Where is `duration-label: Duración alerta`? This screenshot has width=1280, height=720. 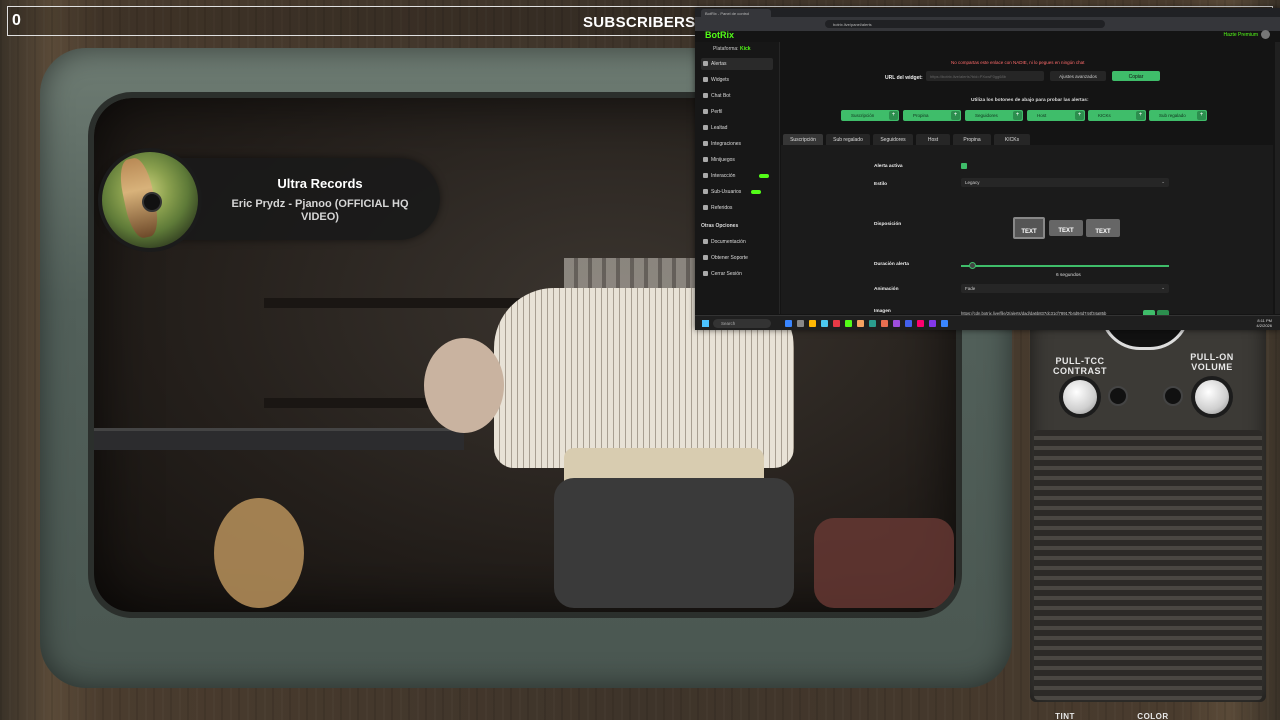
duration-label: Duración alerta is located at coordinates (891, 264).